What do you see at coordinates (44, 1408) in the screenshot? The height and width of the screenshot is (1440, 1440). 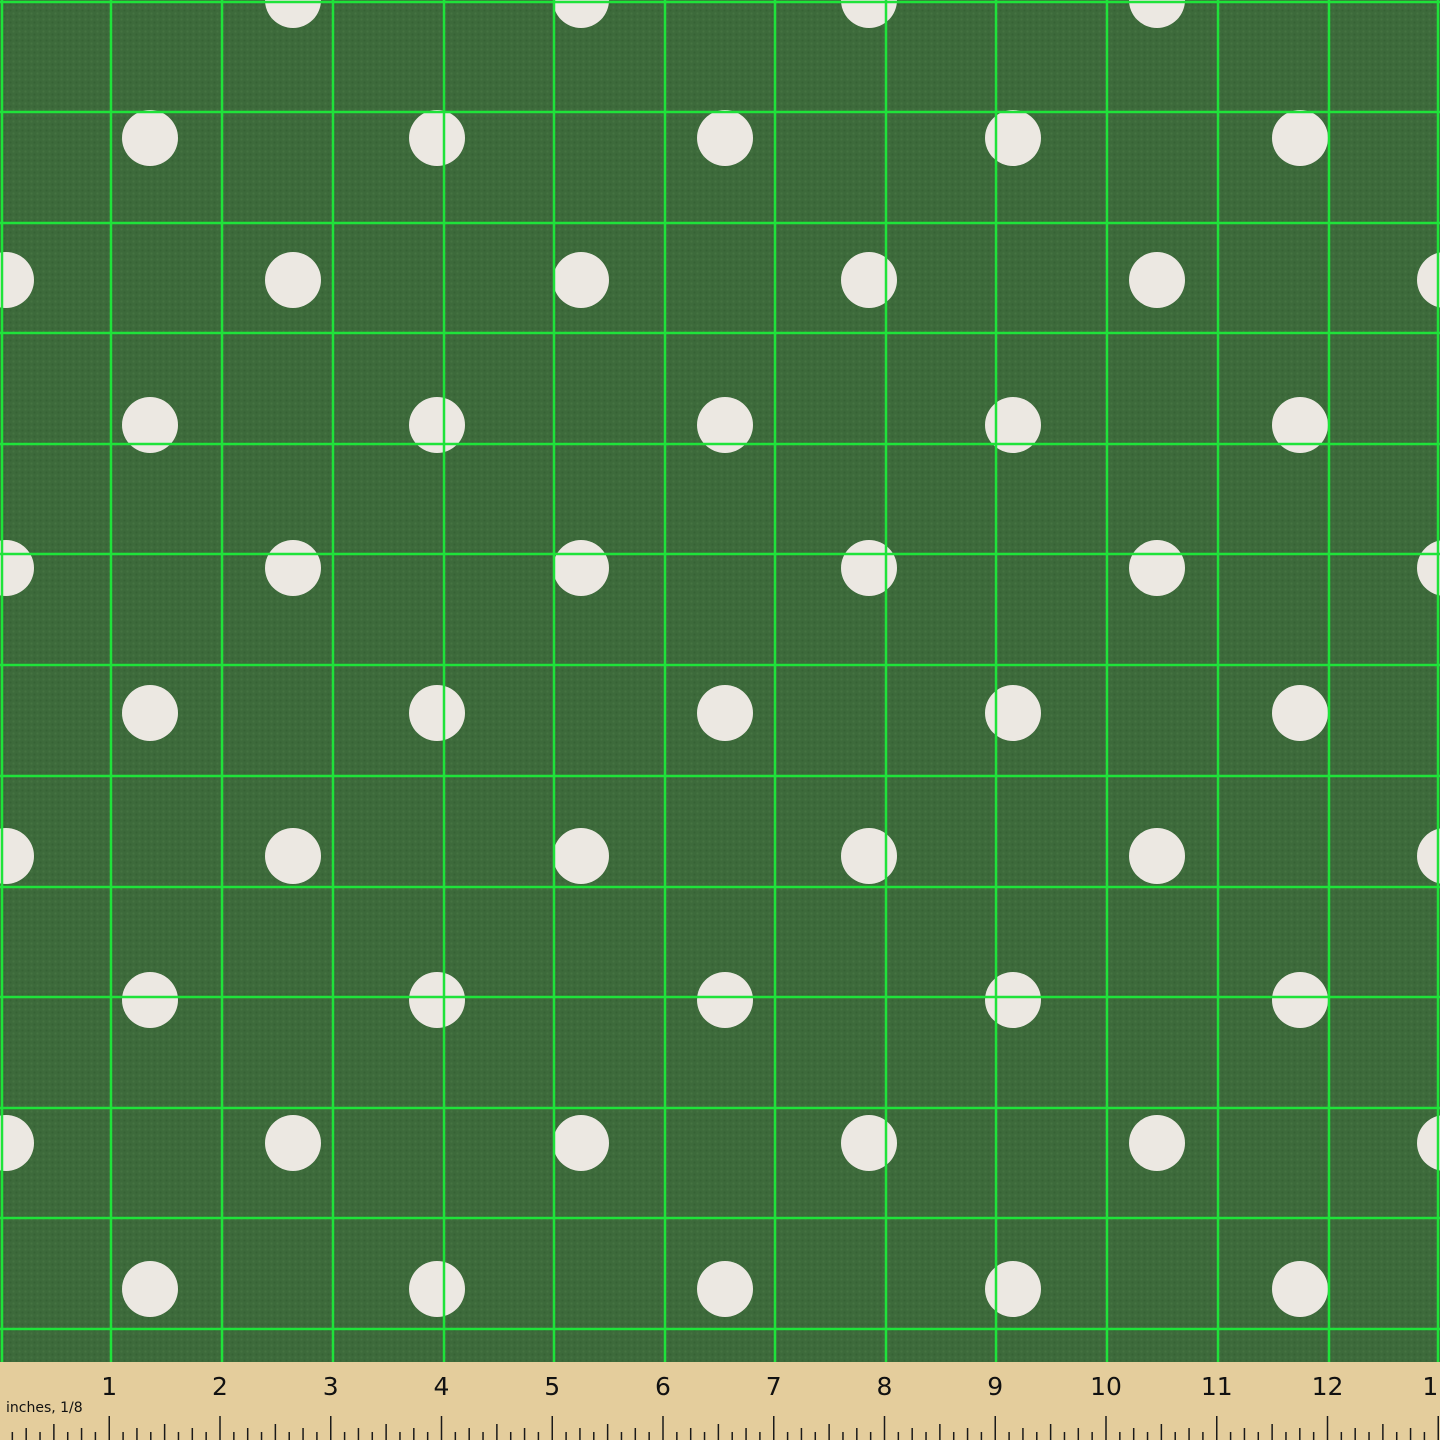 I see `ruler-unit-label: inches, 1/8` at bounding box center [44, 1408].